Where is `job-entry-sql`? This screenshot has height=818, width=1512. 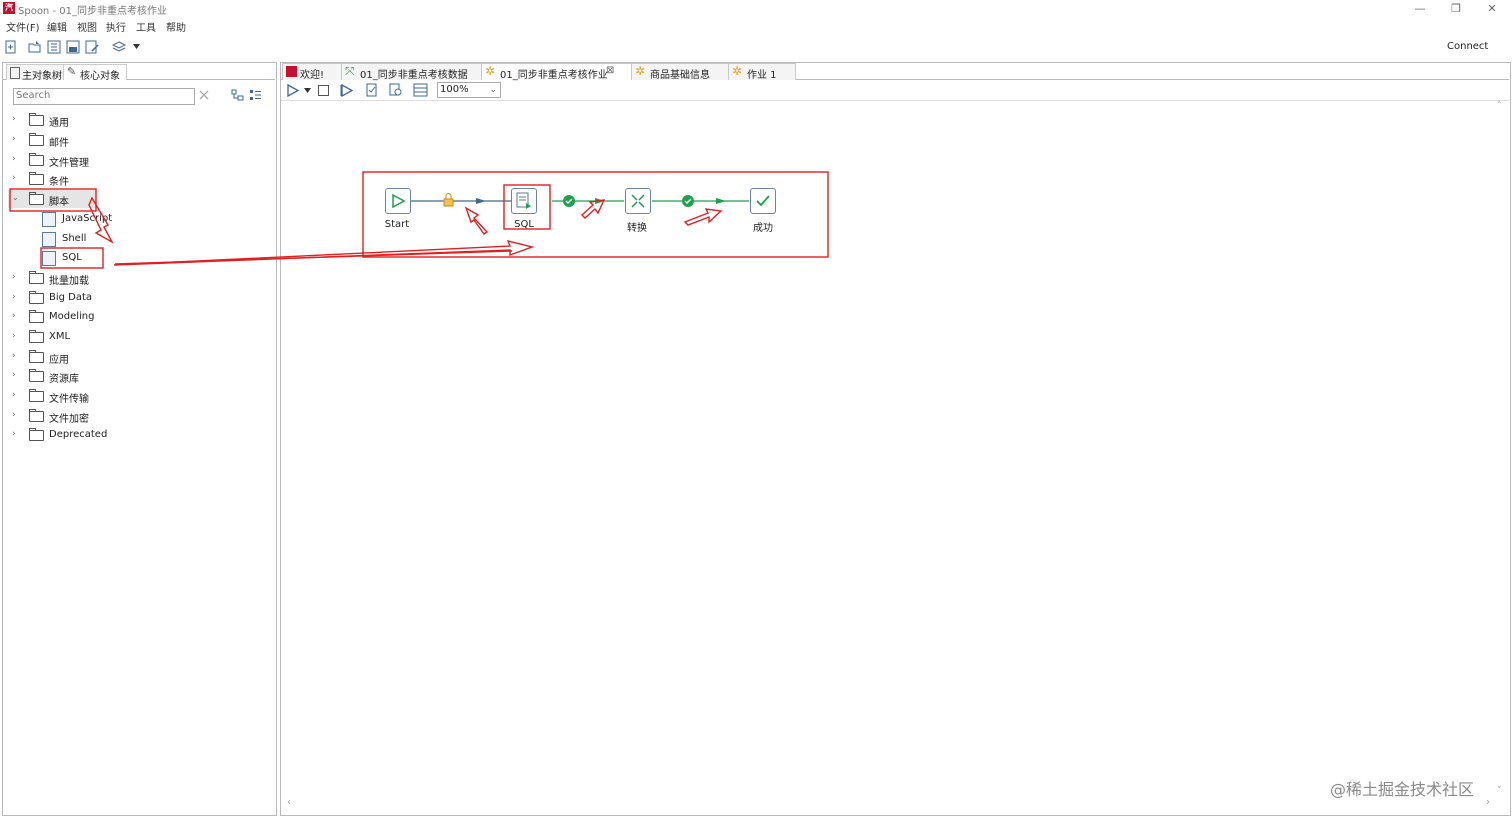
job-entry-sql is located at coordinates (524, 201).